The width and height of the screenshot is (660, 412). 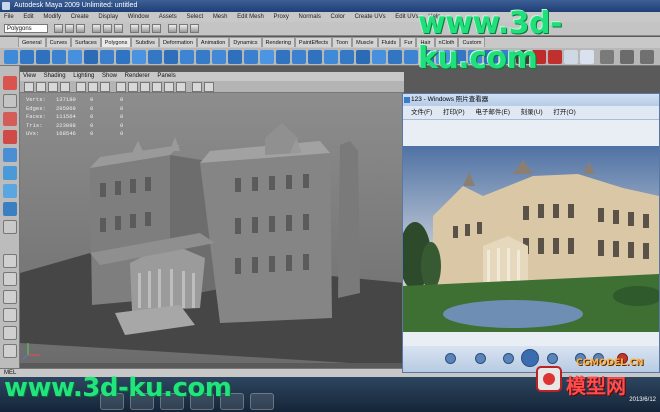 What do you see at coordinates (137, 76) in the screenshot?
I see `panel-menu-renderer: Renderer` at bounding box center [137, 76].